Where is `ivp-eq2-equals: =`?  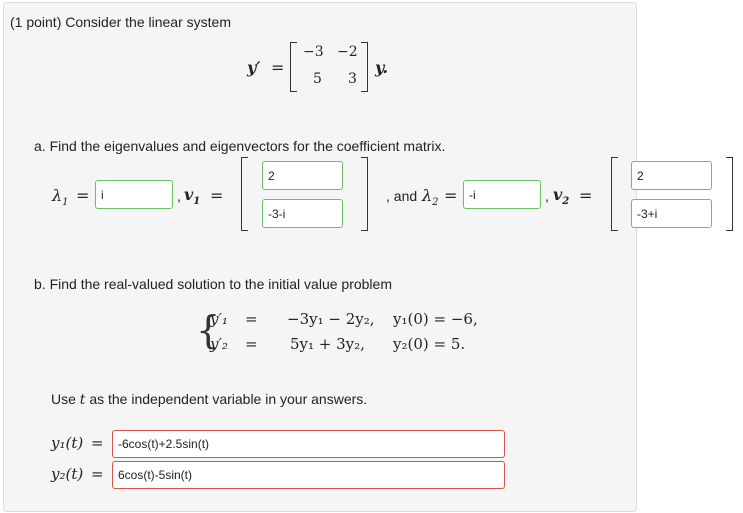
ivp-eq2-equals: = is located at coordinates (251, 344).